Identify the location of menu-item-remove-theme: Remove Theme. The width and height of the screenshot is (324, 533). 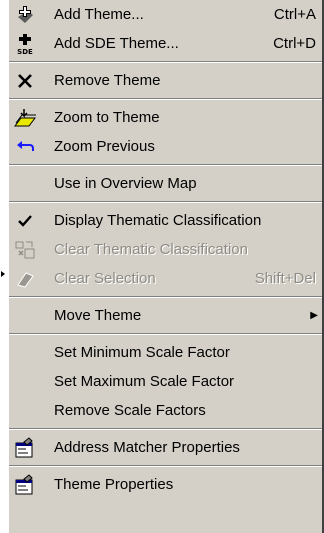
(165, 80).